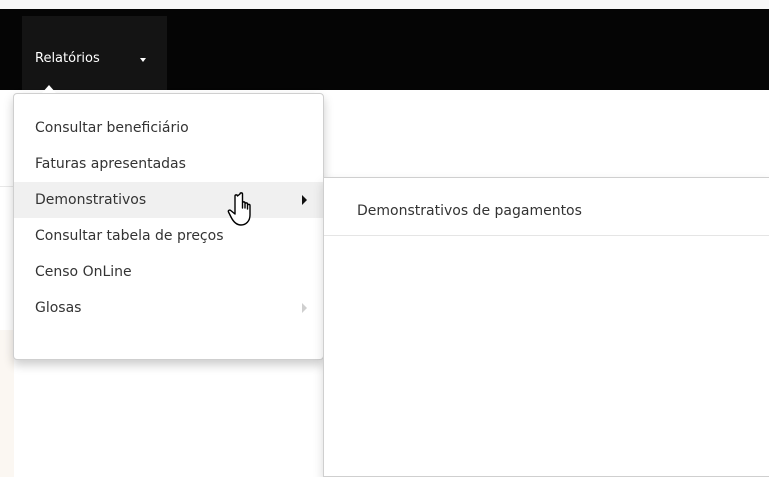  Describe the element at coordinates (58, 308) in the screenshot. I see `menu-item-label: Glosas` at that location.